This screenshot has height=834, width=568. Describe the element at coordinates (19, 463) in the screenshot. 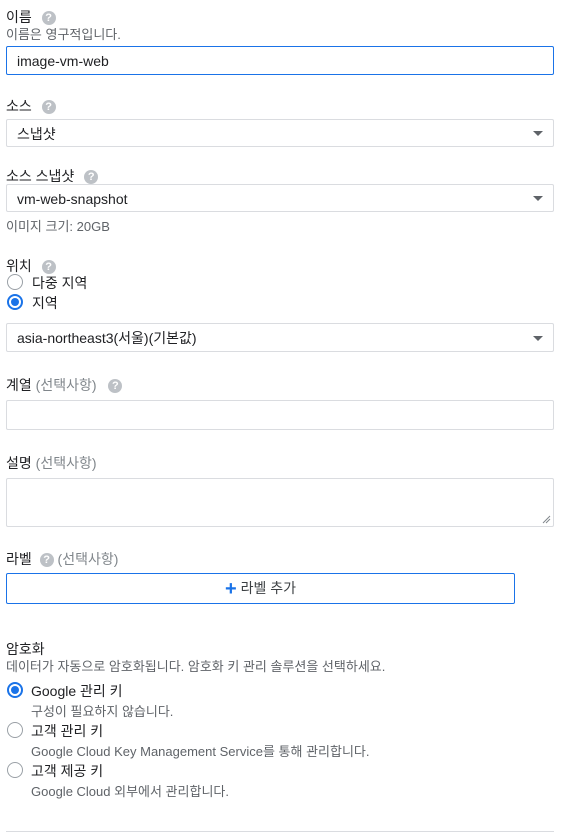

I see `description-label: 설명` at that location.